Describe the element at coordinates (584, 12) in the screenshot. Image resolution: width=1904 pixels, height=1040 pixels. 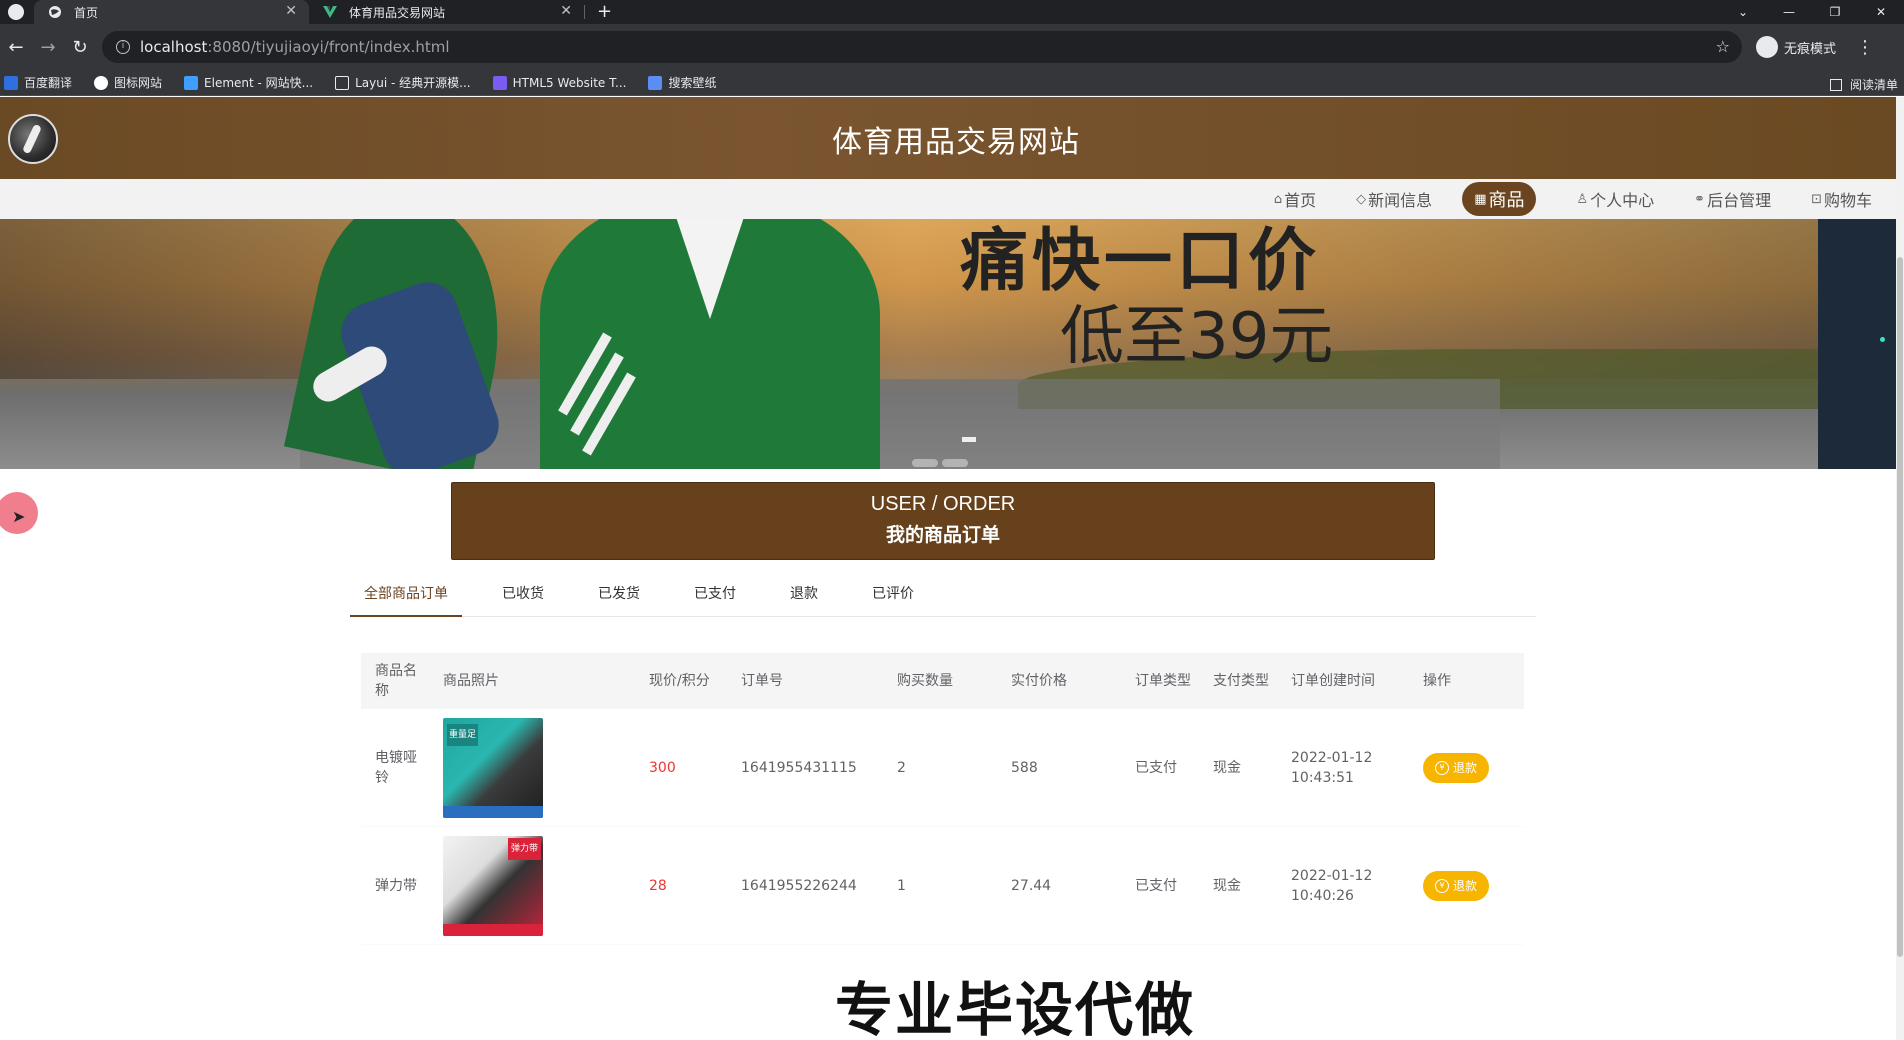
I see `tab-separator` at that location.